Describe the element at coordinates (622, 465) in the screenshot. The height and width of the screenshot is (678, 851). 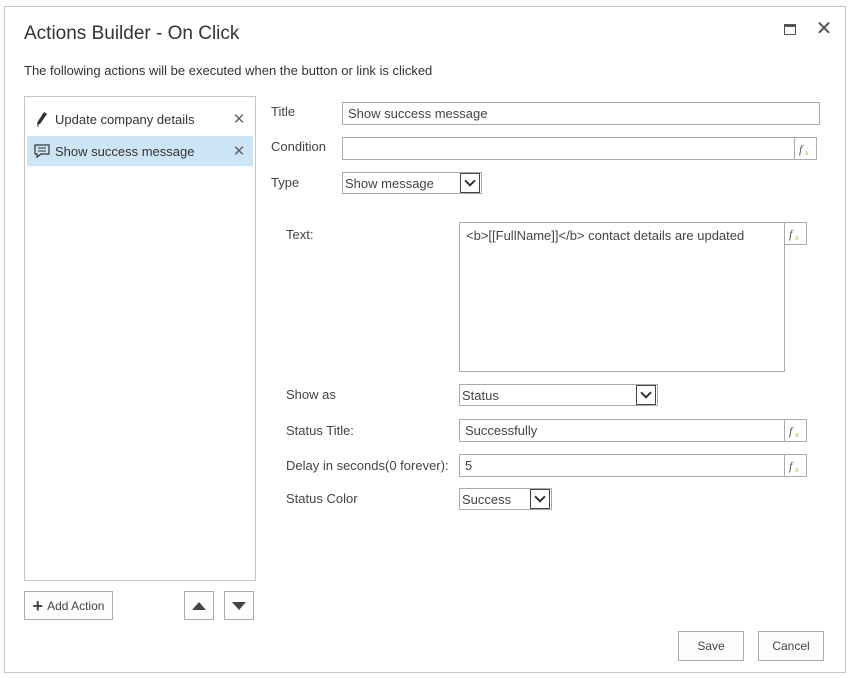
I see `delay-input: 5` at that location.